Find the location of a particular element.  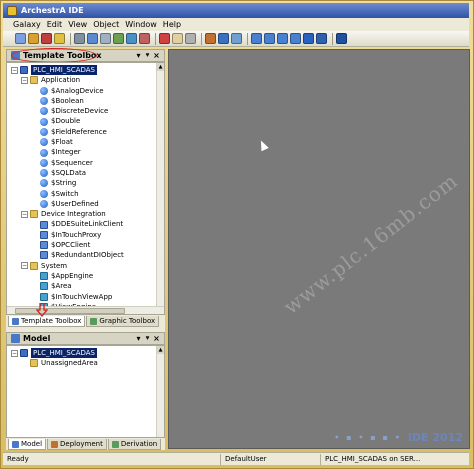

template-item: $InTouchViewApp is located at coordinates (102, 297).